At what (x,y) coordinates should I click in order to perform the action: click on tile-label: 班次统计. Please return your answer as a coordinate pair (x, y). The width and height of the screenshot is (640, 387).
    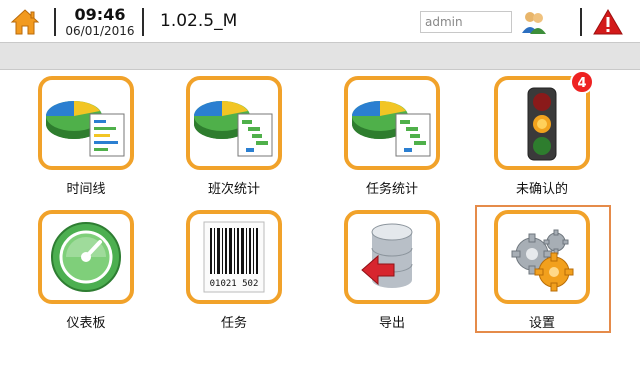
    Looking at the image, I should click on (233, 189).